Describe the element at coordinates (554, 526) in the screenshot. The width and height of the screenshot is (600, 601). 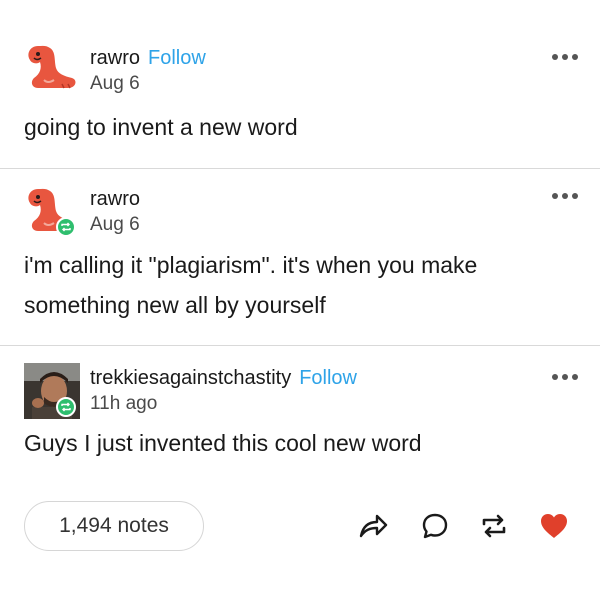
I see `heart-icon` at that location.